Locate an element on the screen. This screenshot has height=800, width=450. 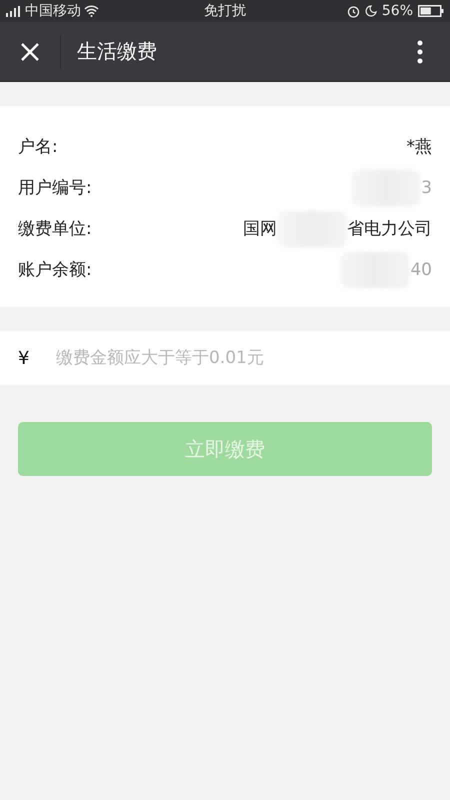
field-label: 账户余额: is located at coordinates (55, 270).